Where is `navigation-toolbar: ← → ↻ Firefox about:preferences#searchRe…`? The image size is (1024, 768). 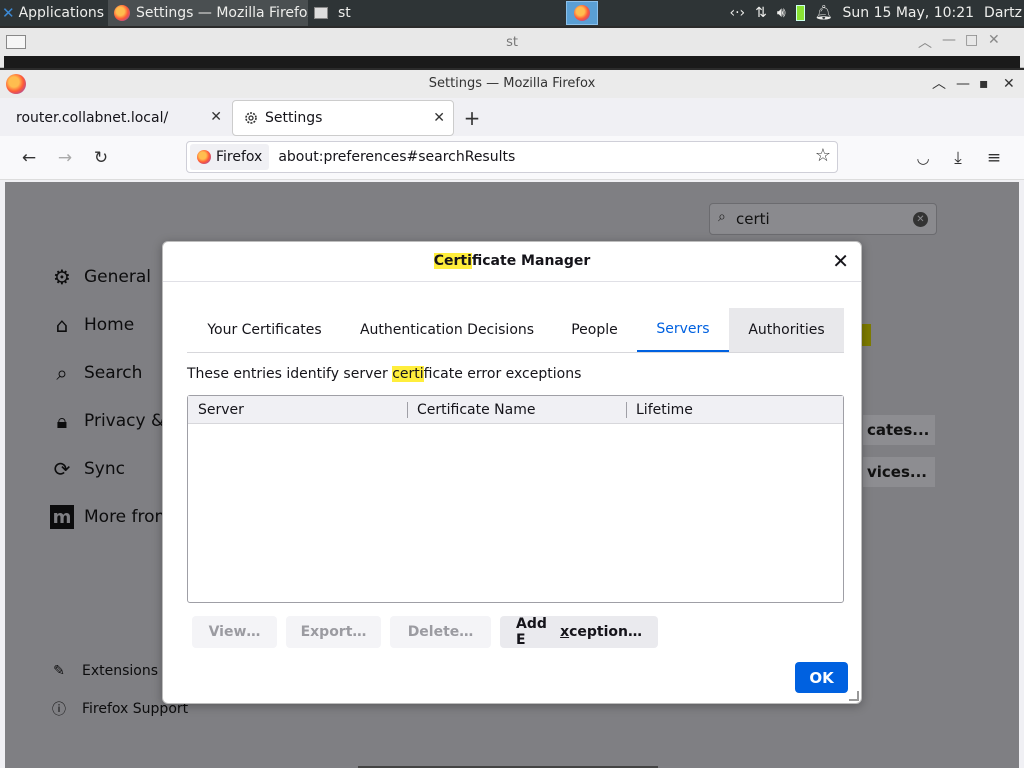
navigation-toolbar: ← → ↻ Firefox about:preferences#searchRe… is located at coordinates (512, 158).